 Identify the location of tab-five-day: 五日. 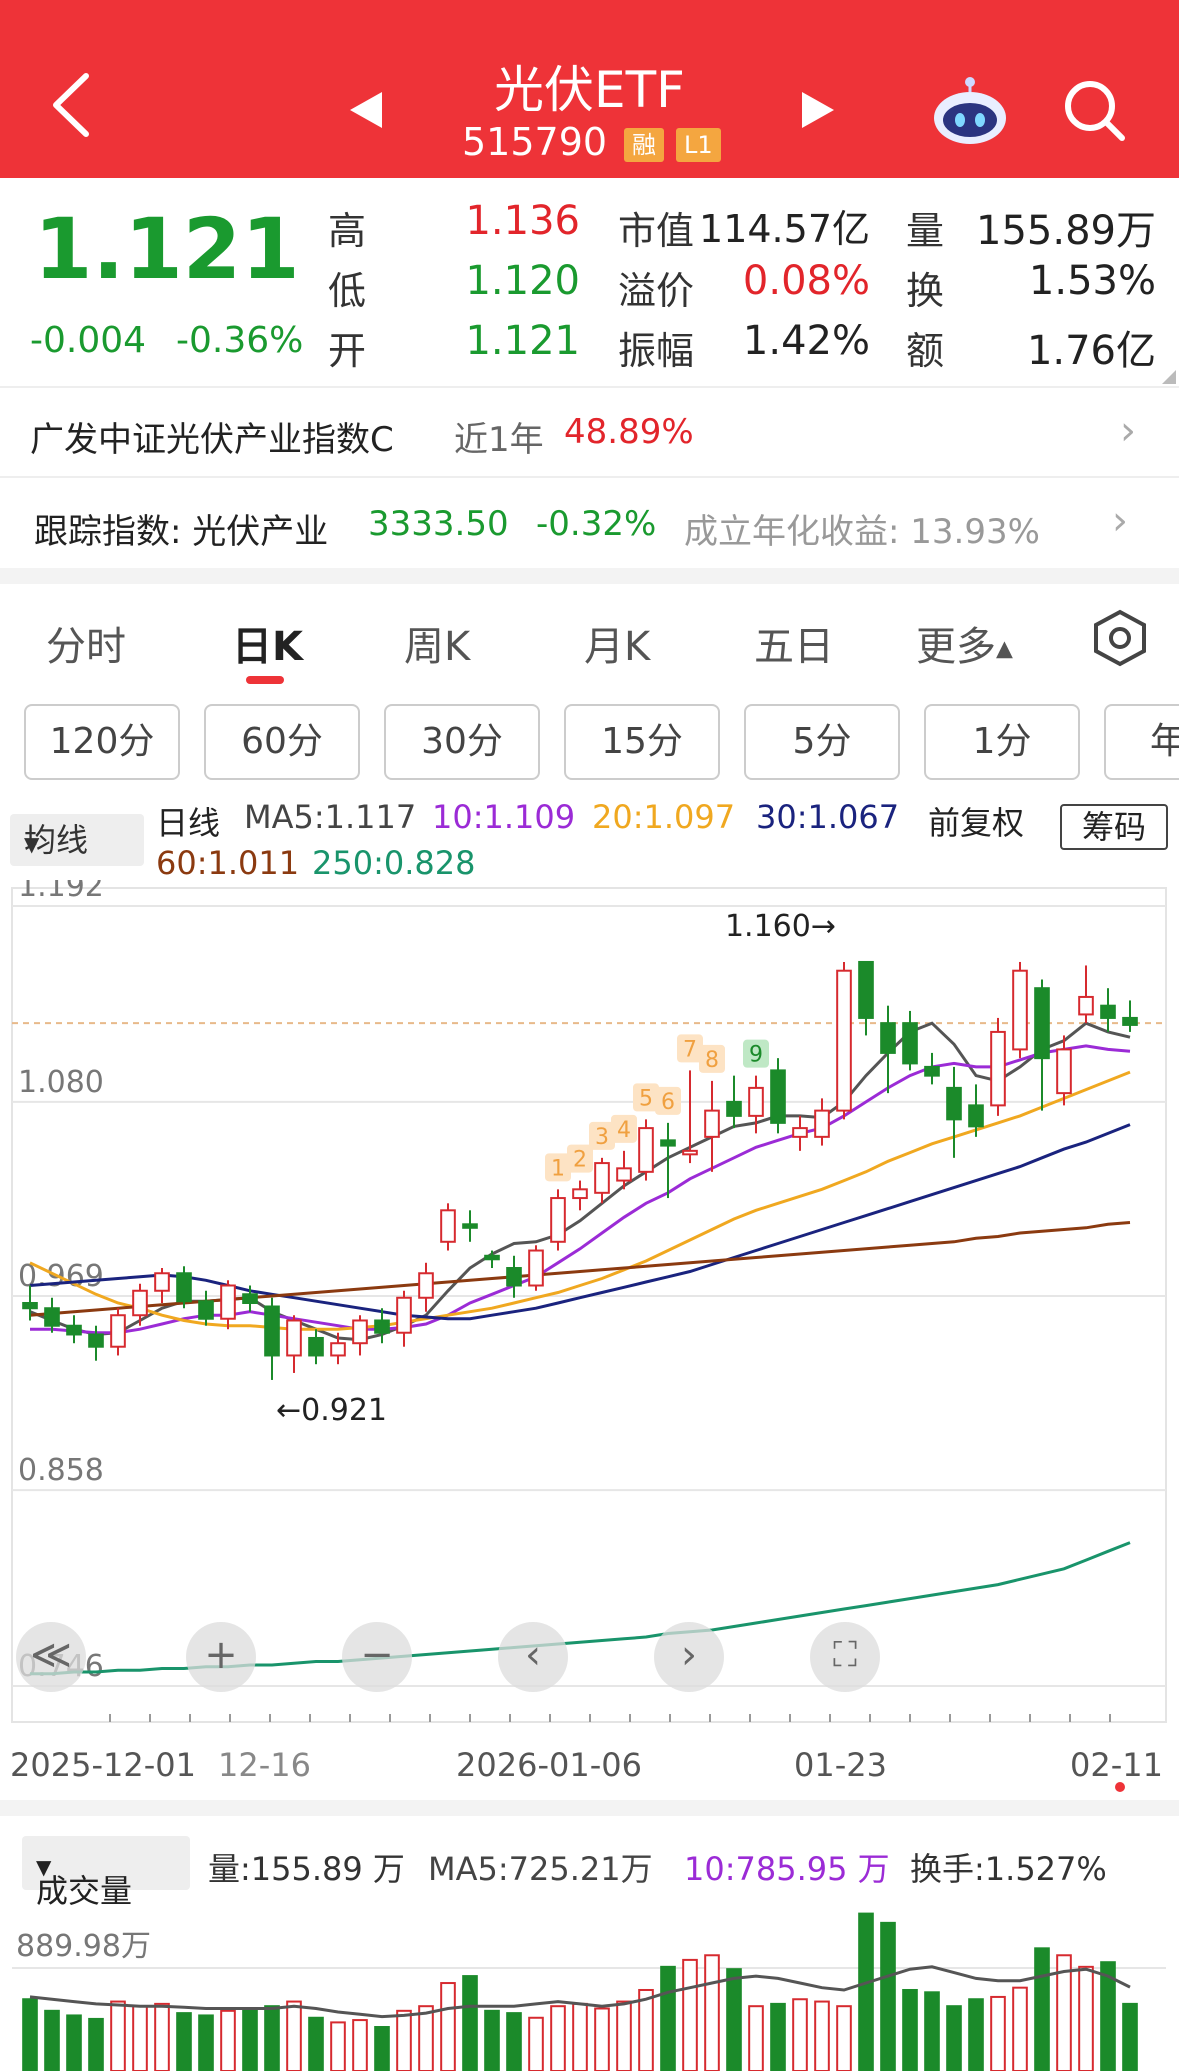
(794, 643).